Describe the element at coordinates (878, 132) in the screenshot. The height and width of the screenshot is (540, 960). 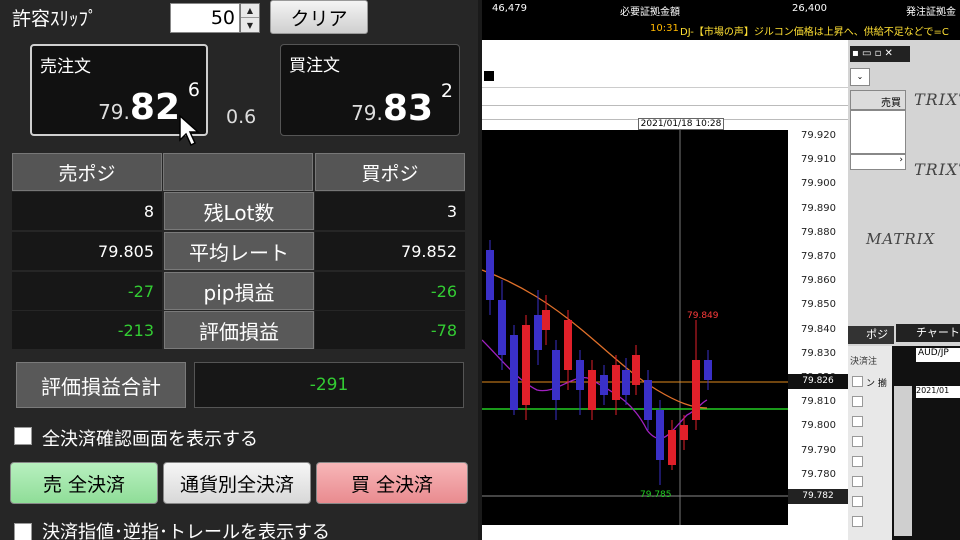
I see `mini-table` at that location.